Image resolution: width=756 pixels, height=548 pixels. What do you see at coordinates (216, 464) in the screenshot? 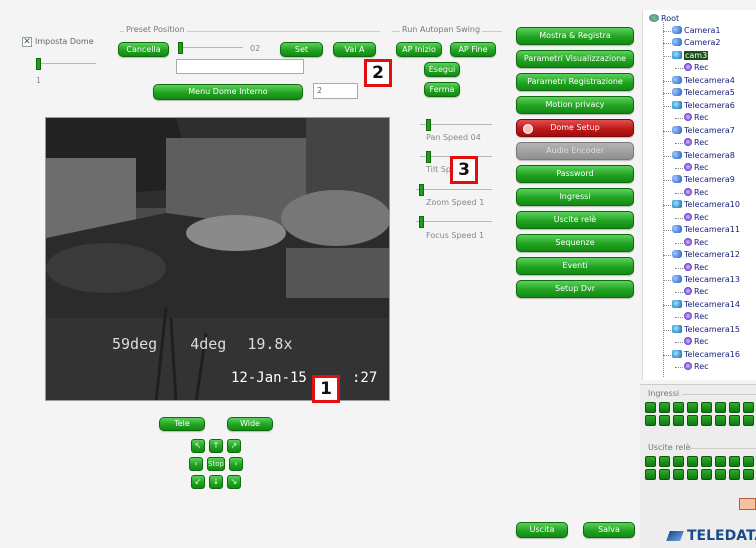
I see `ptz-stop-button: Stop` at bounding box center [216, 464].